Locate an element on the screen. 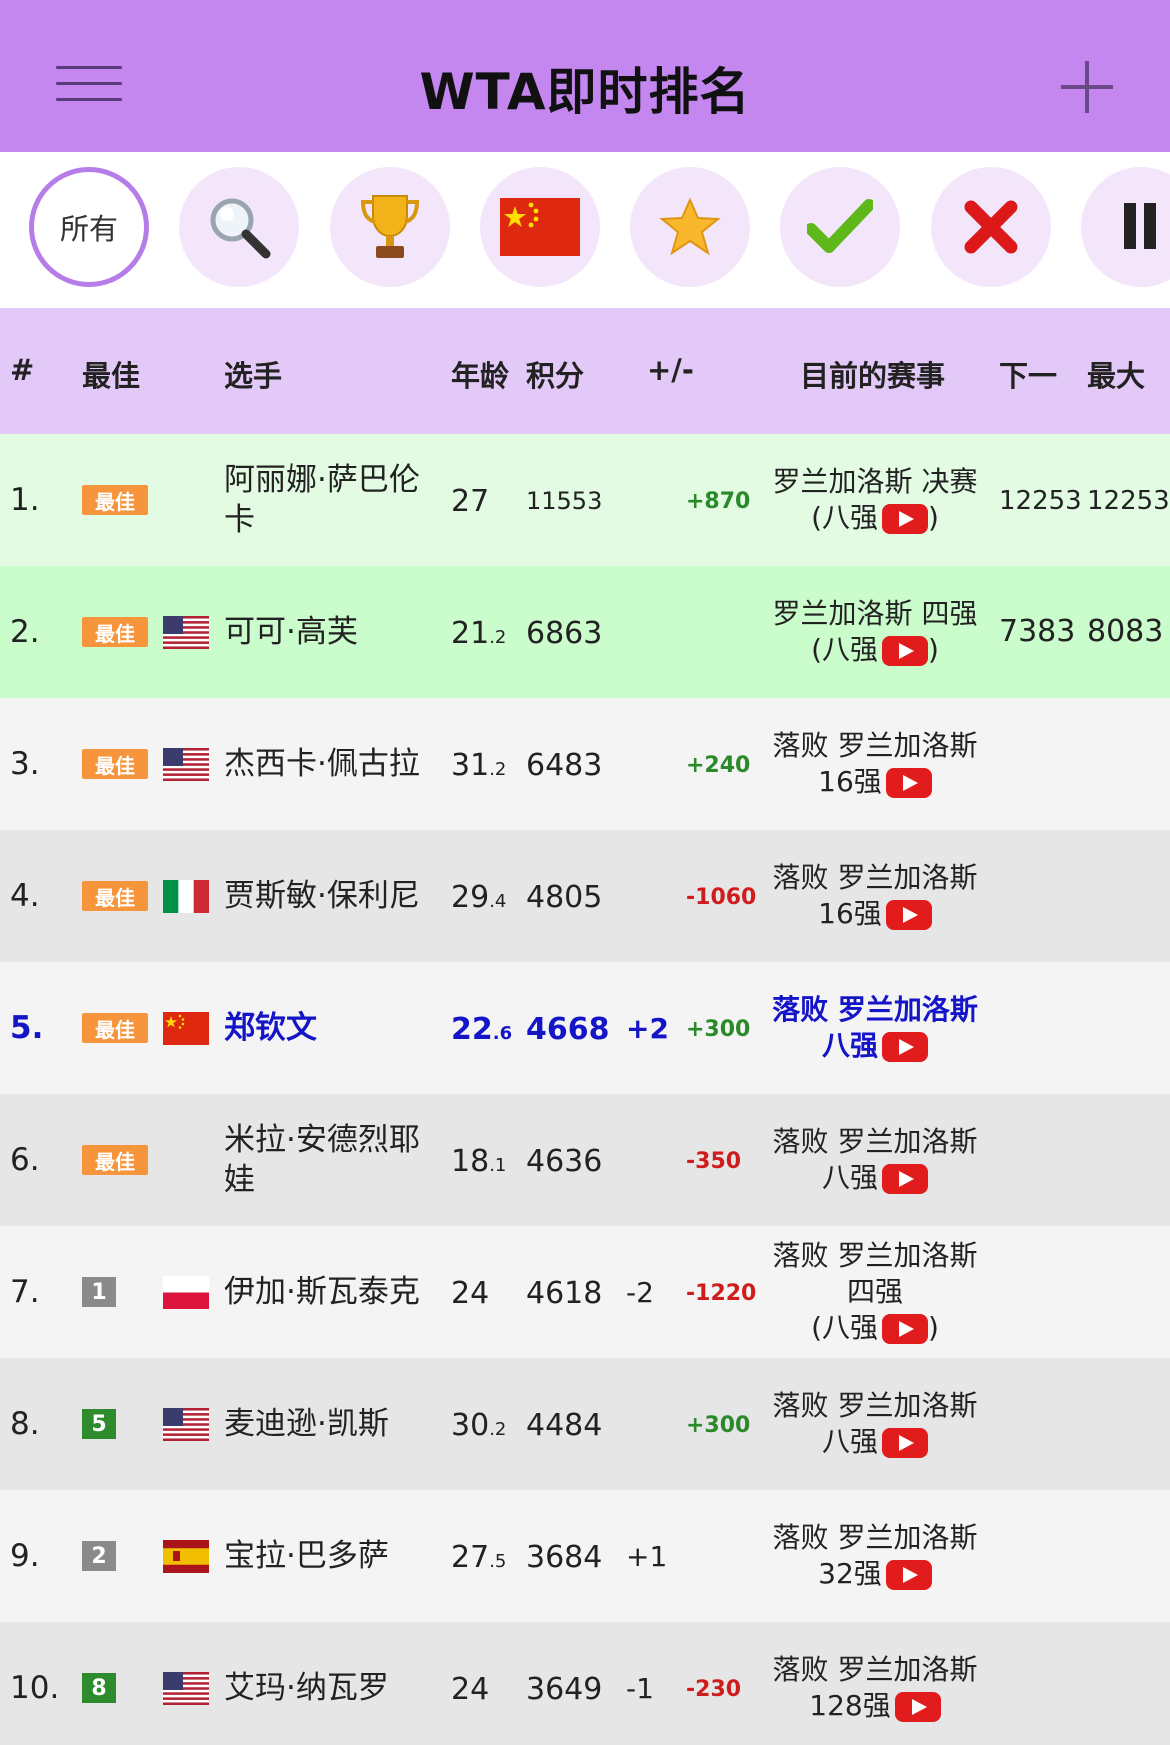 Image resolution: width=1170 pixels, height=1745 pixels. current-event: 罗兰加洛斯 决赛 (八强) is located at coordinates (875, 500).